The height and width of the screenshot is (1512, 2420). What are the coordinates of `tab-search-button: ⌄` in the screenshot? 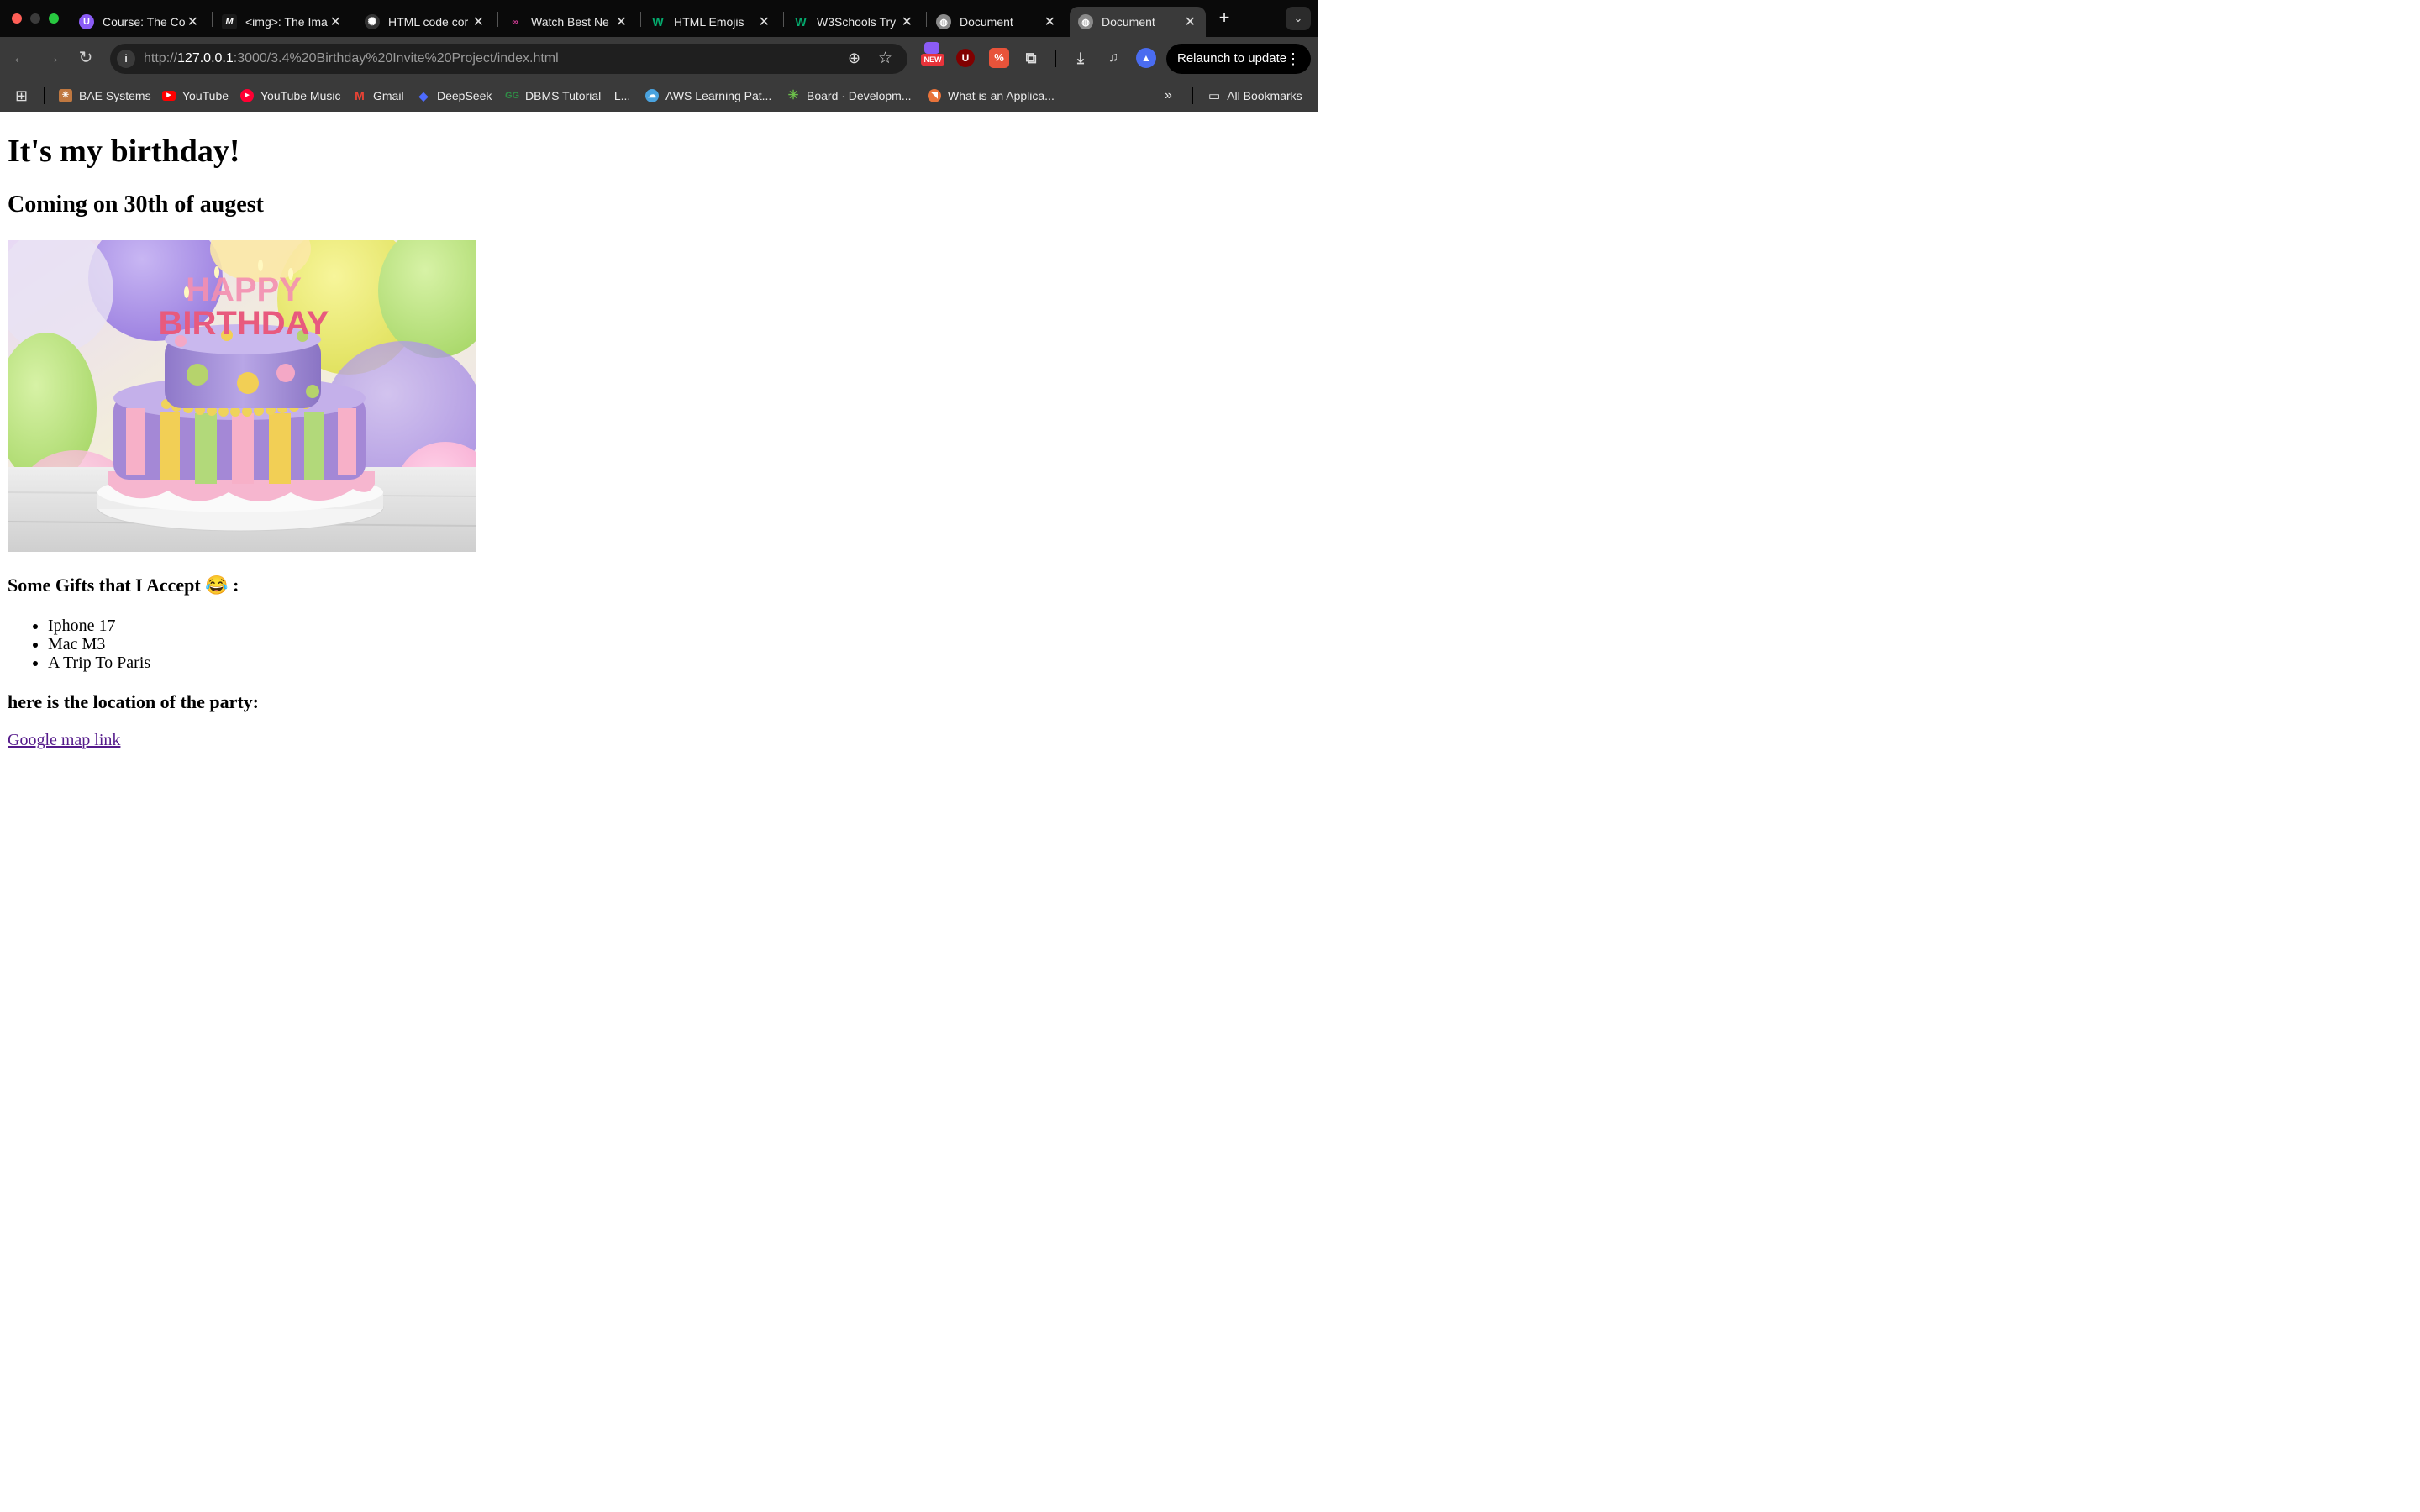 It's located at (1298, 18).